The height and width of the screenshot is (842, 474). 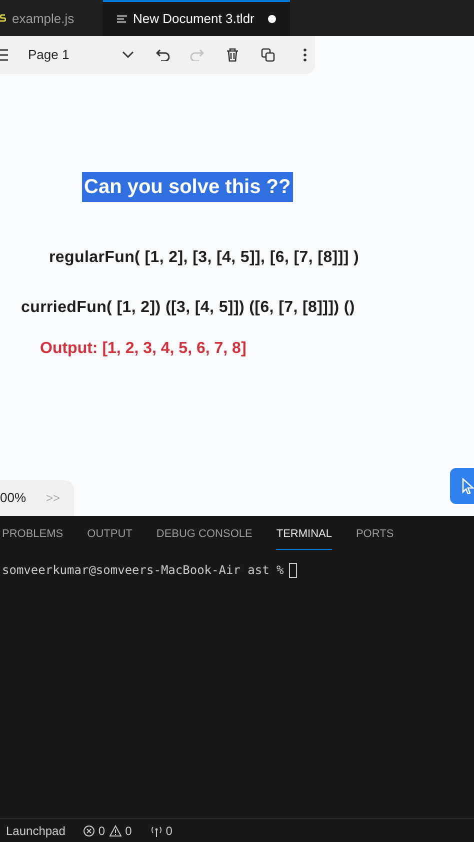 I want to click on cursor-icon, so click(x=468, y=486).